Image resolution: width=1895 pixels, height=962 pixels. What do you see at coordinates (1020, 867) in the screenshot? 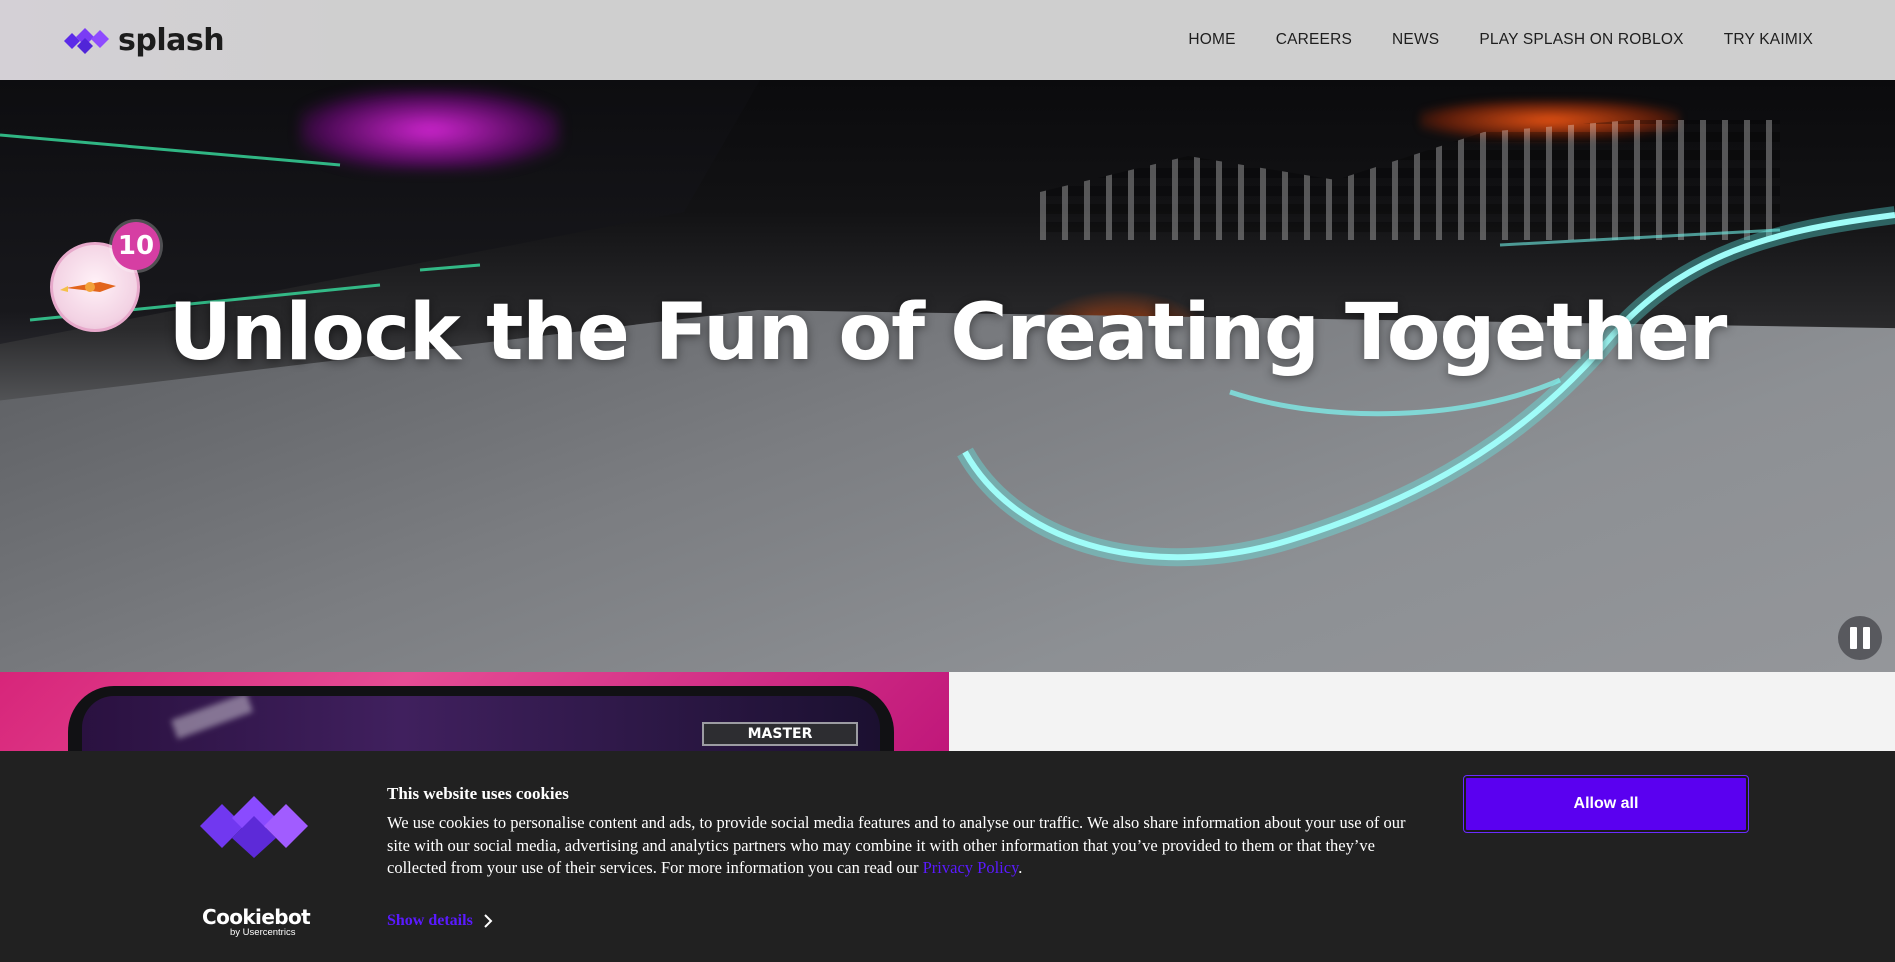
I see `cookie-text-end: .` at bounding box center [1020, 867].